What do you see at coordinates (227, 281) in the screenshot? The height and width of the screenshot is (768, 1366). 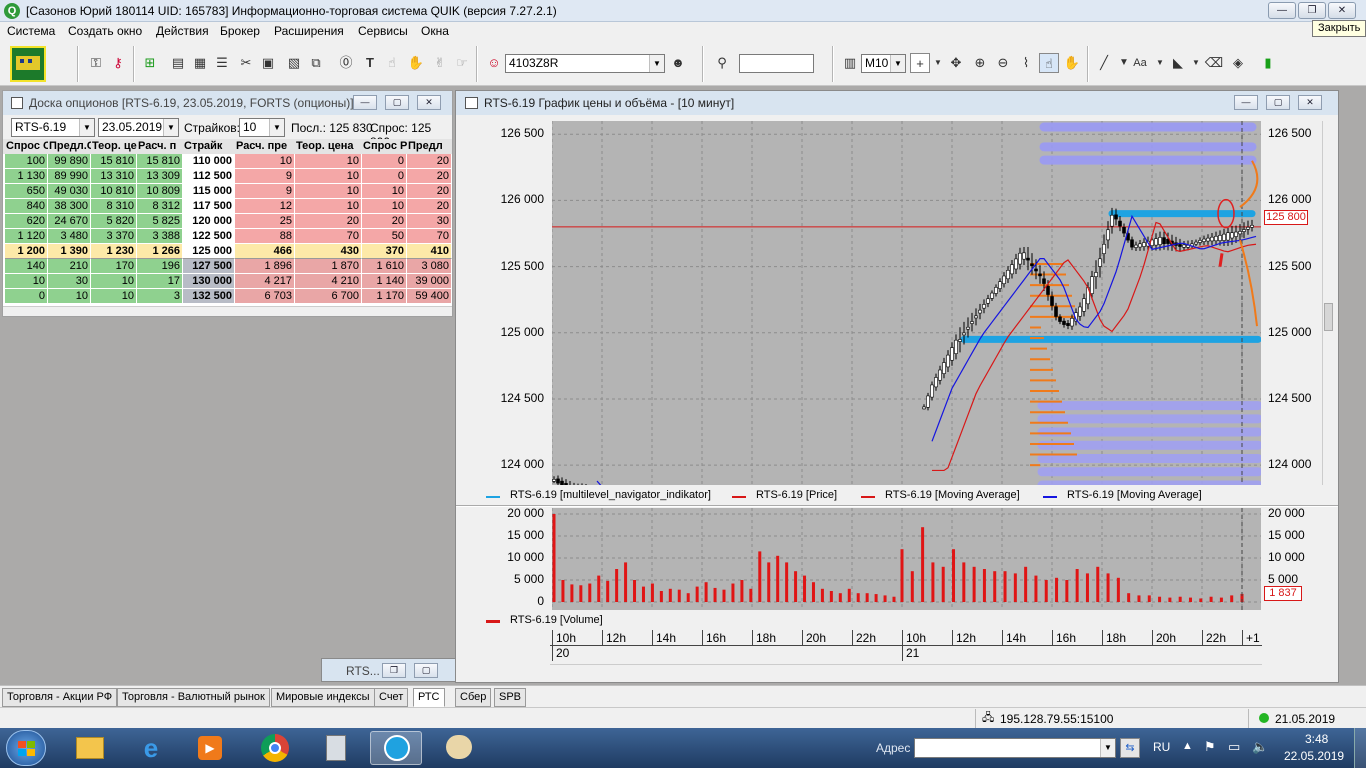 I see `table-row: 10 30 10 17 130 000 4 217 4 210 1 140 39 000` at bounding box center [227, 281].